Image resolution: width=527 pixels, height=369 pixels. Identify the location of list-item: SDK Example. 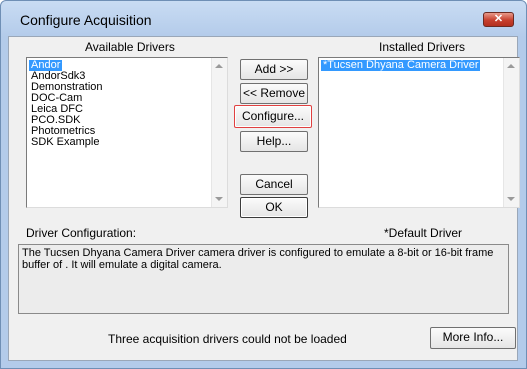
(65, 142).